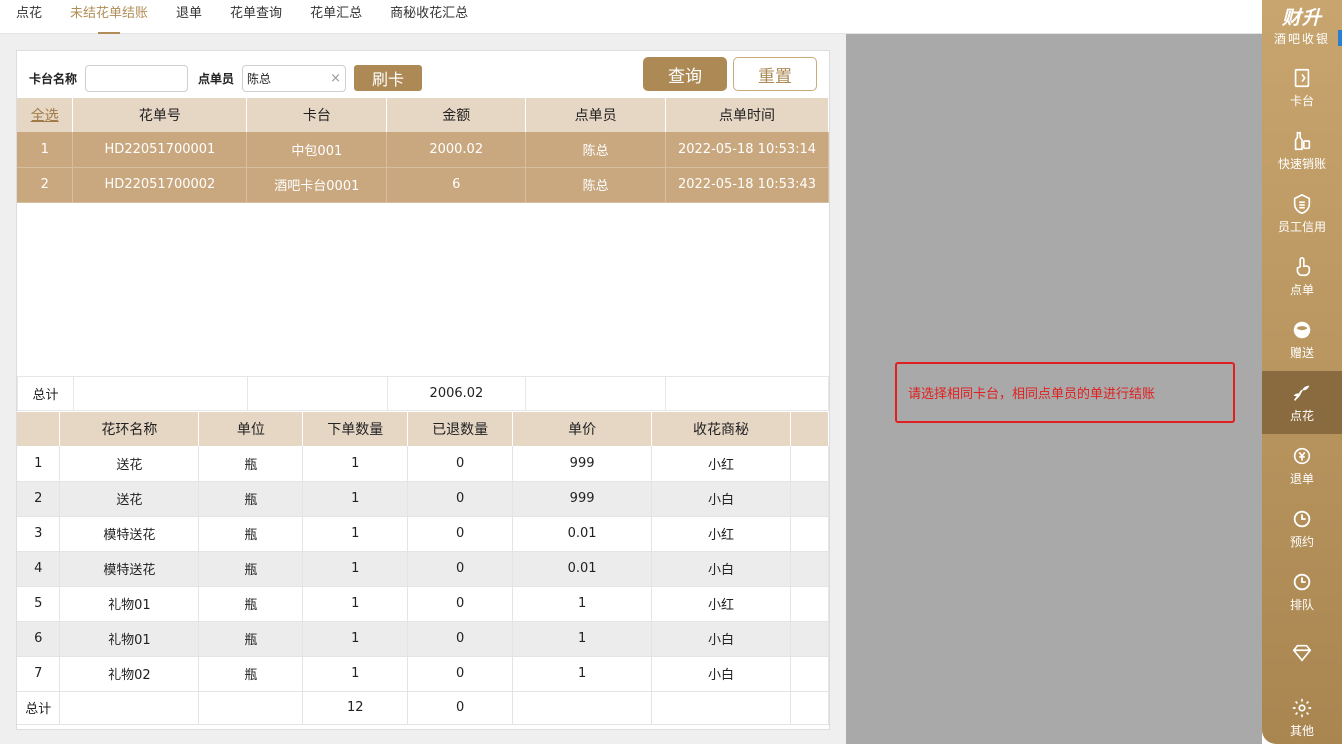  Describe the element at coordinates (1302, 276) in the screenshot. I see `sidebar-item-order: 点单` at that location.